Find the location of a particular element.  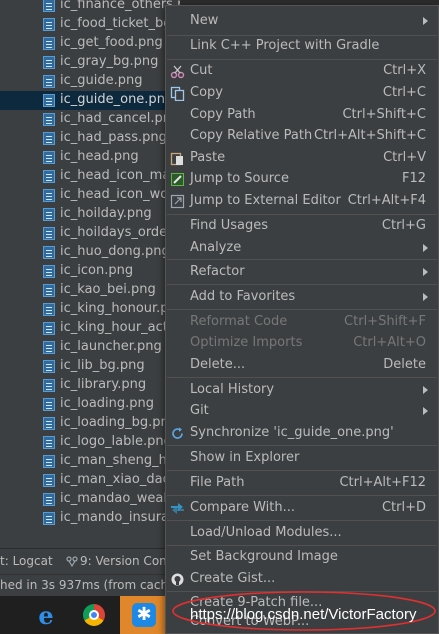

tree-row-selected: ic_guide_one.png is located at coordinates (90, 100).